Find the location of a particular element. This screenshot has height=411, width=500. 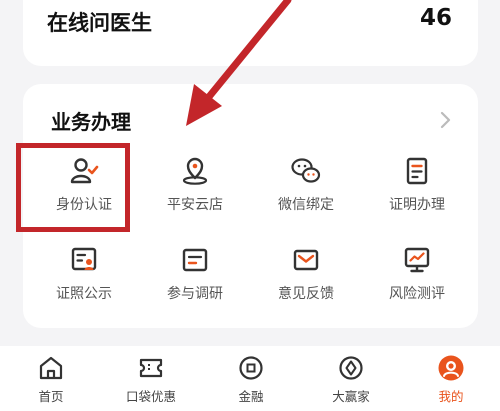

business-item-label: 证明办理 is located at coordinates (417, 205).